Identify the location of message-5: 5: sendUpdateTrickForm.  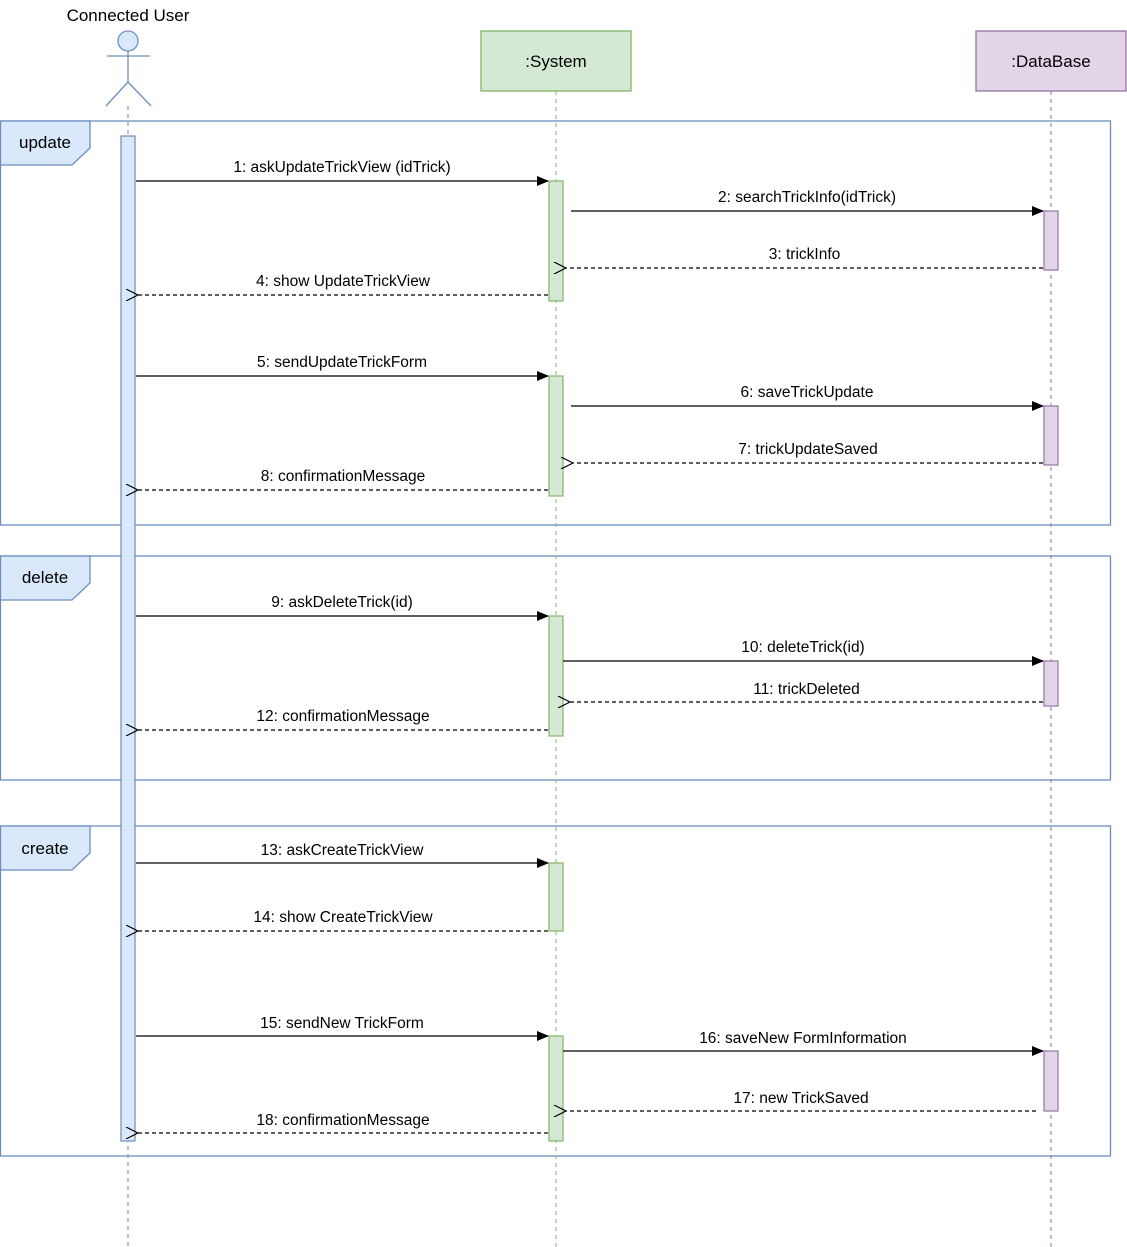
(342, 367).